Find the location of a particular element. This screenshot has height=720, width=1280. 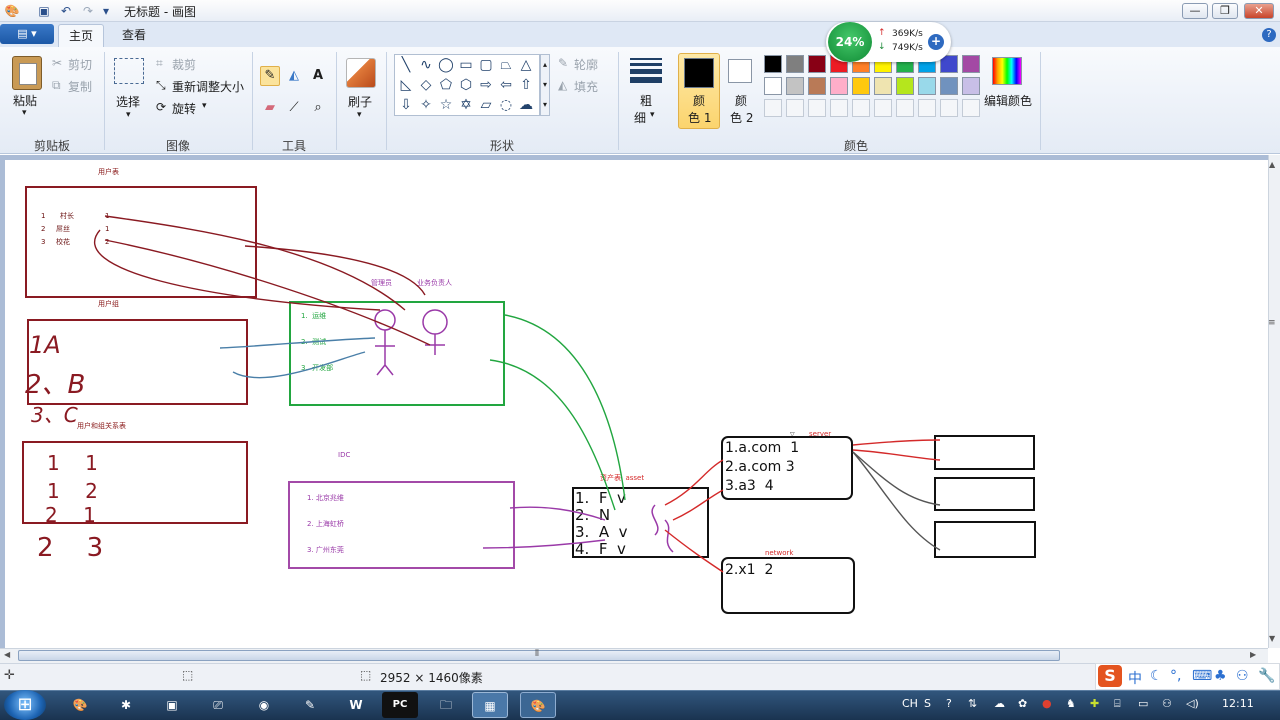

taskbar-tool-icon: ✱ is located at coordinates (126, 705).